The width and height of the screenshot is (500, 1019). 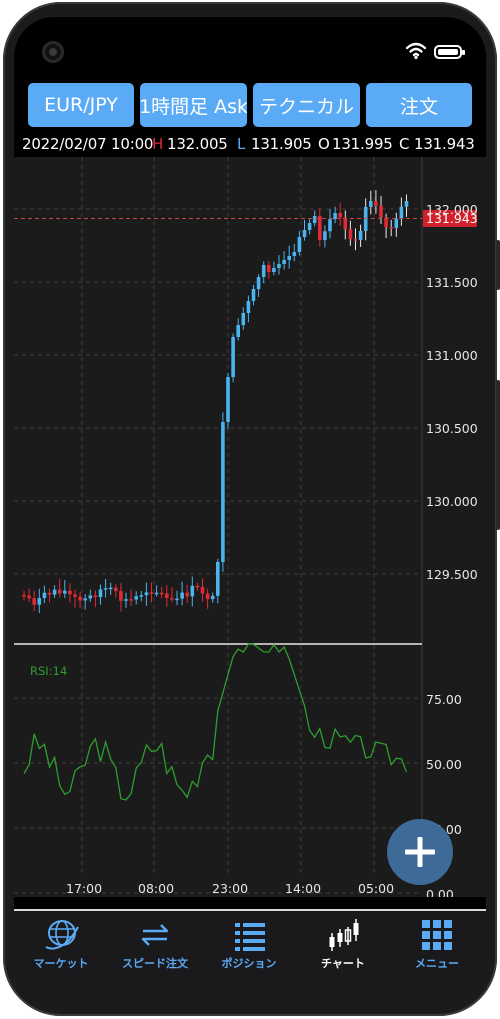 What do you see at coordinates (61, 963) in the screenshot?
I see `tab-market-label: マーケット` at bounding box center [61, 963].